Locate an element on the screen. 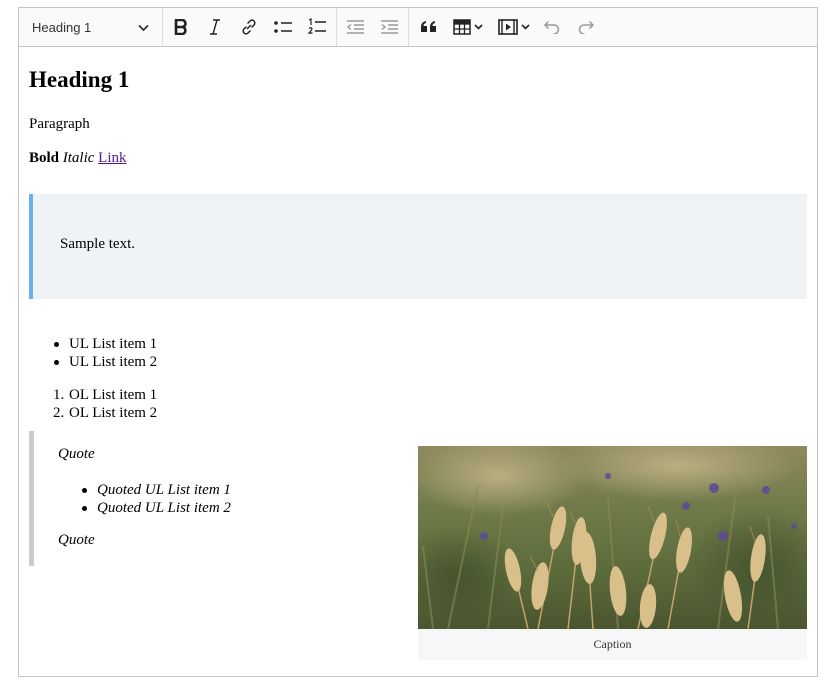 Image resolution: width=832 pixels, height=691 pixels. callout-box: Sample text. is located at coordinates (418, 246).